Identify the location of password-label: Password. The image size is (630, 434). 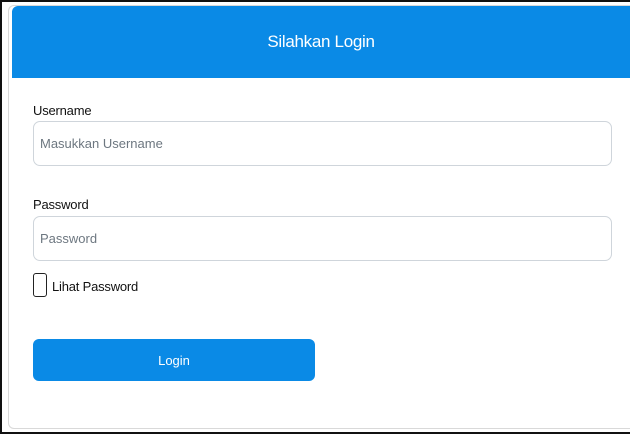
(61, 204).